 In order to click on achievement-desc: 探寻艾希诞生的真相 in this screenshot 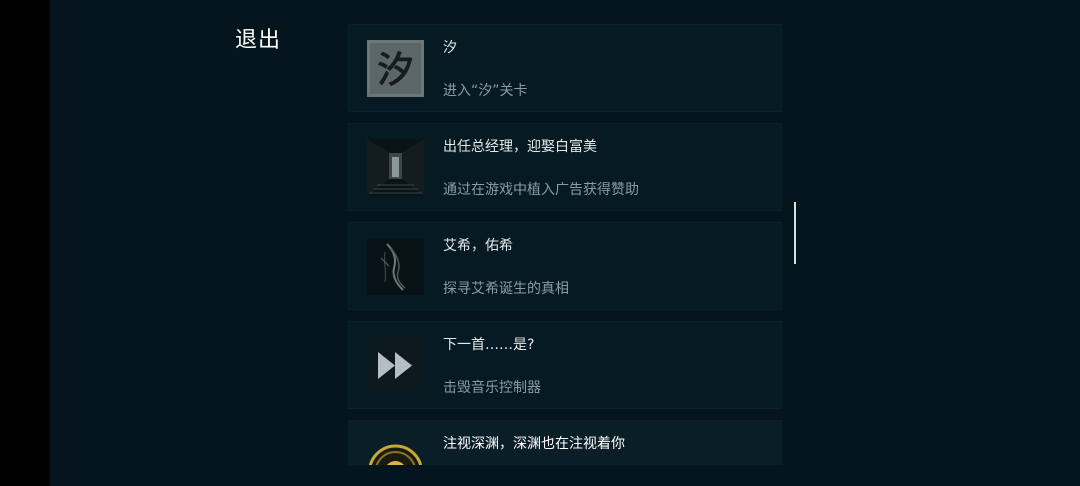, I will do `click(506, 289)`.